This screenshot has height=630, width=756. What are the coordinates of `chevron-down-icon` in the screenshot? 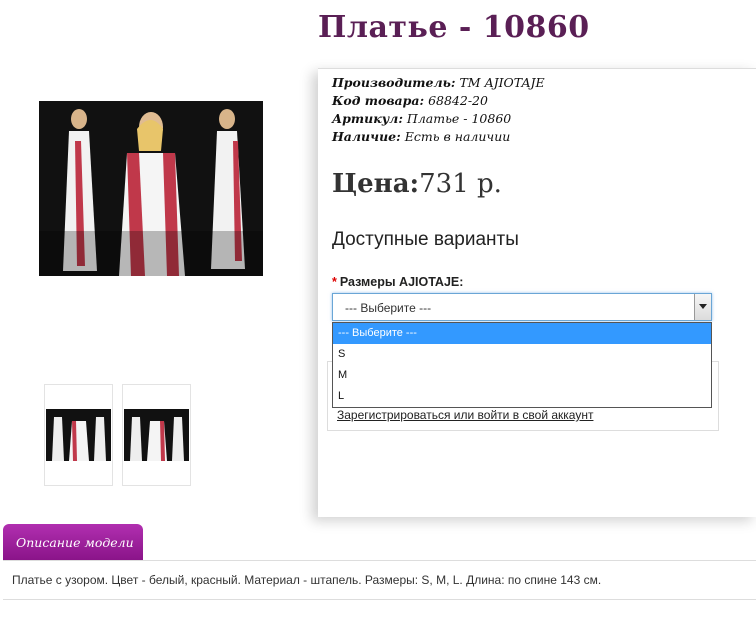 It's located at (703, 306).